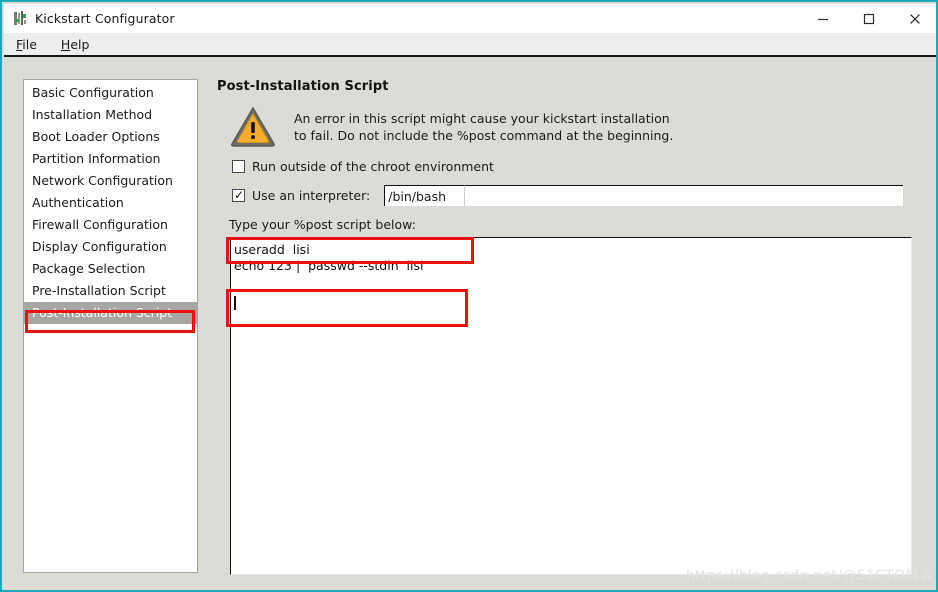  What do you see at coordinates (110, 269) in the screenshot?
I see `sidebar-item-package-selection: Package Selection` at bounding box center [110, 269].